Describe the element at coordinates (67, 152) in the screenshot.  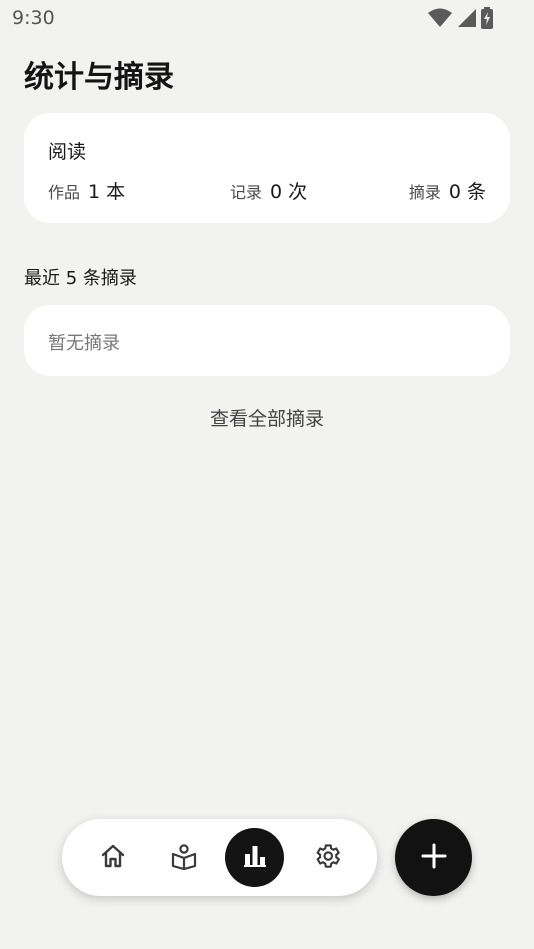
I see `reading-card-title: 阅读` at that location.